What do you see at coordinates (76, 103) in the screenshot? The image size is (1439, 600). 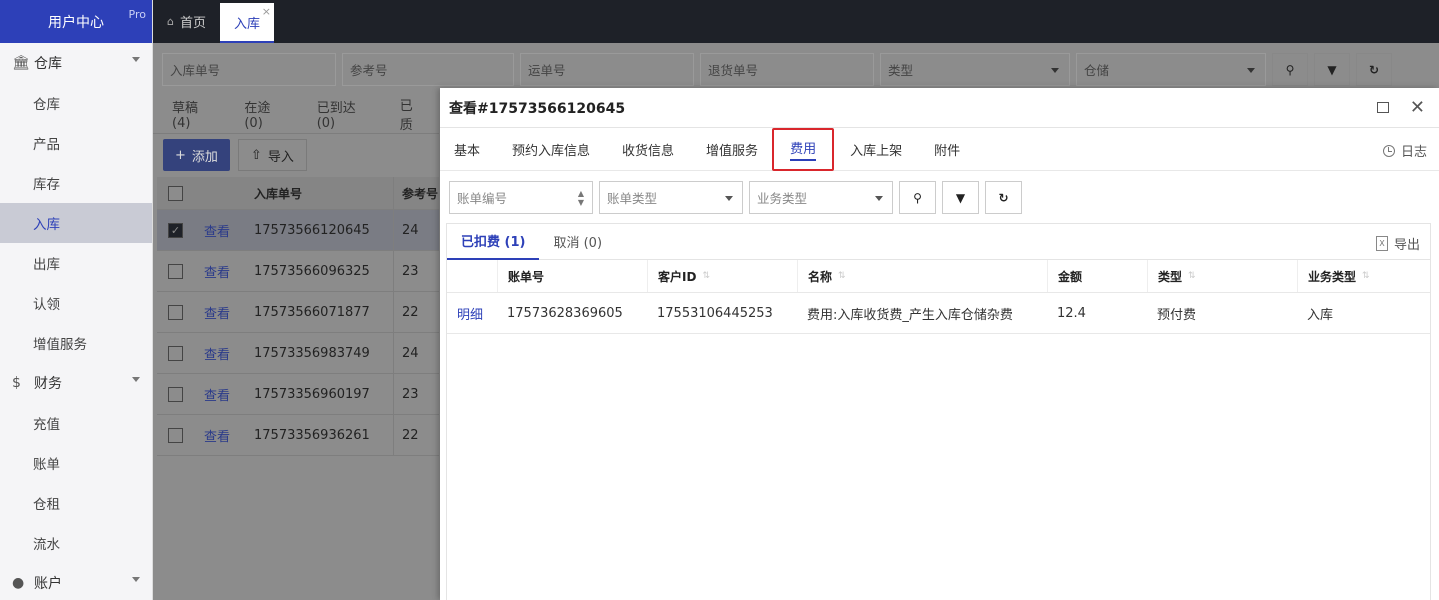 I see `sidebar-item-warehouse: 仓库` at bounding box center [76, 103].